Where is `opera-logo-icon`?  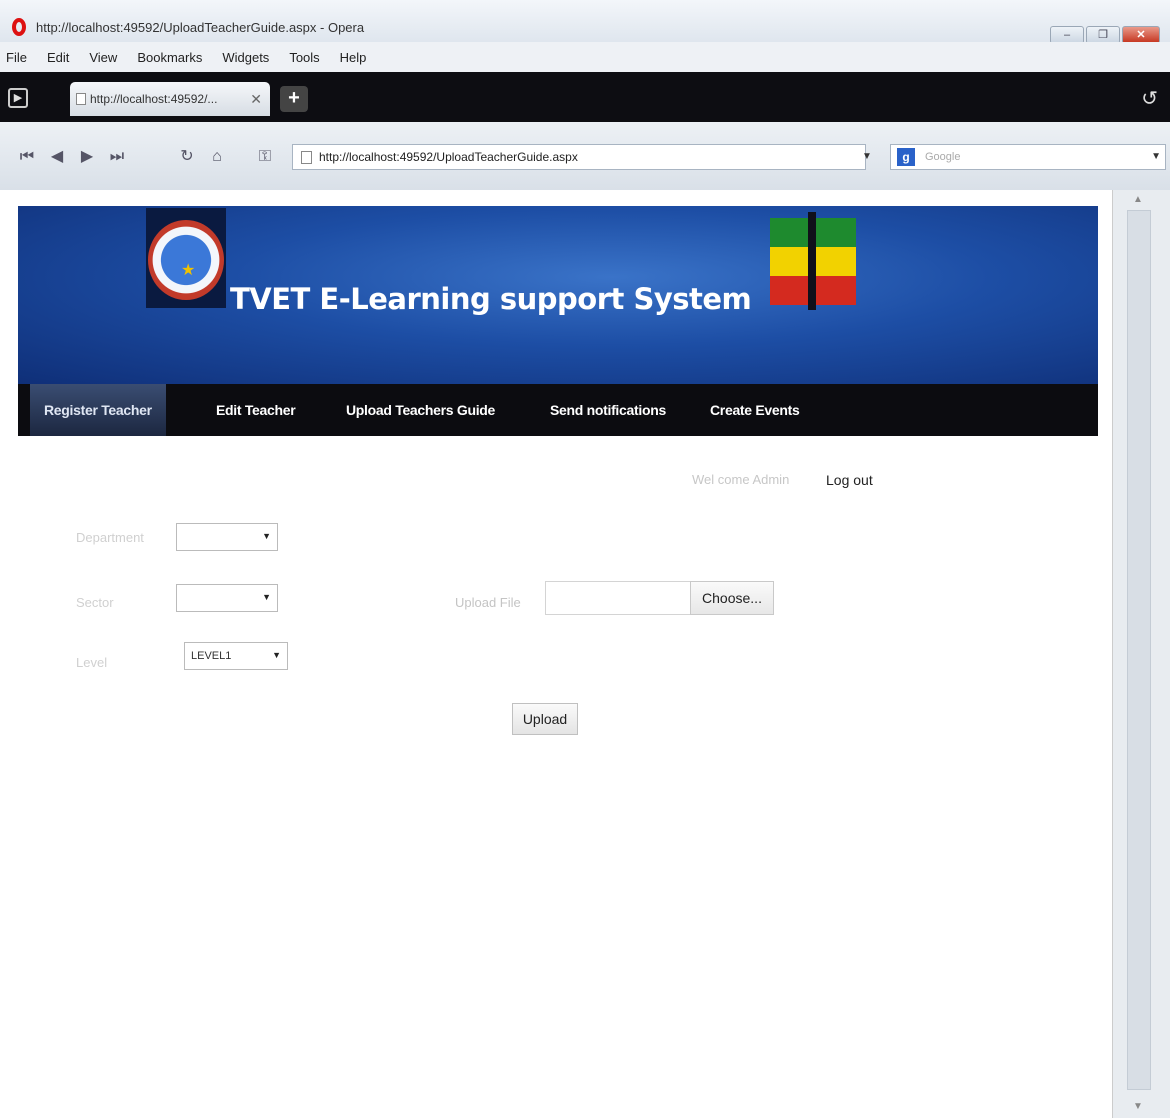 opera-logo-icon is located at coordinates (19, 27).